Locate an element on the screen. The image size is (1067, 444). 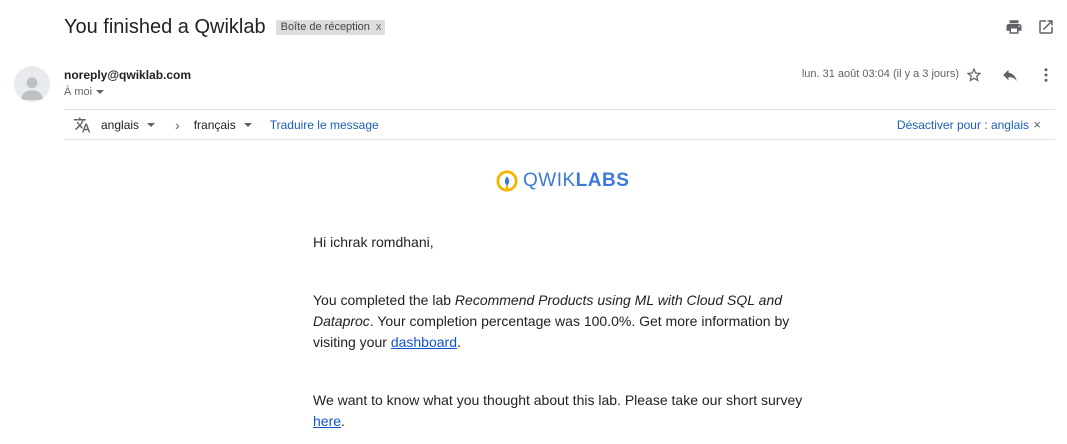
remove-label-button: x is located at coordinates (379, 27).